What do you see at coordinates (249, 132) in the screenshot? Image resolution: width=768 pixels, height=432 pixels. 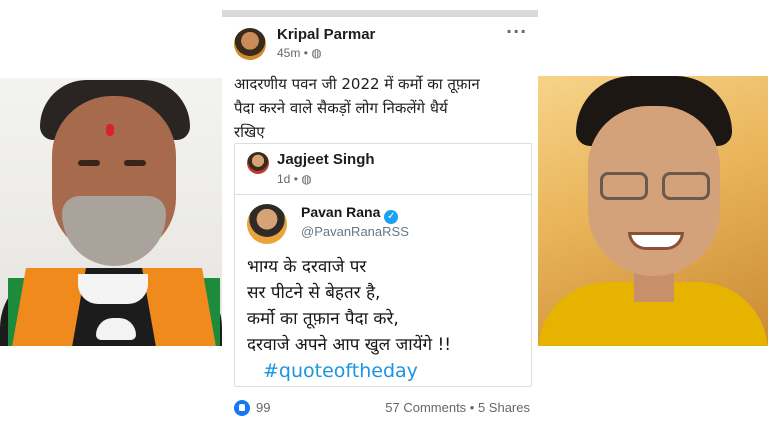 I see `post-text-line: रखिए` at bounding box center [249, 132].